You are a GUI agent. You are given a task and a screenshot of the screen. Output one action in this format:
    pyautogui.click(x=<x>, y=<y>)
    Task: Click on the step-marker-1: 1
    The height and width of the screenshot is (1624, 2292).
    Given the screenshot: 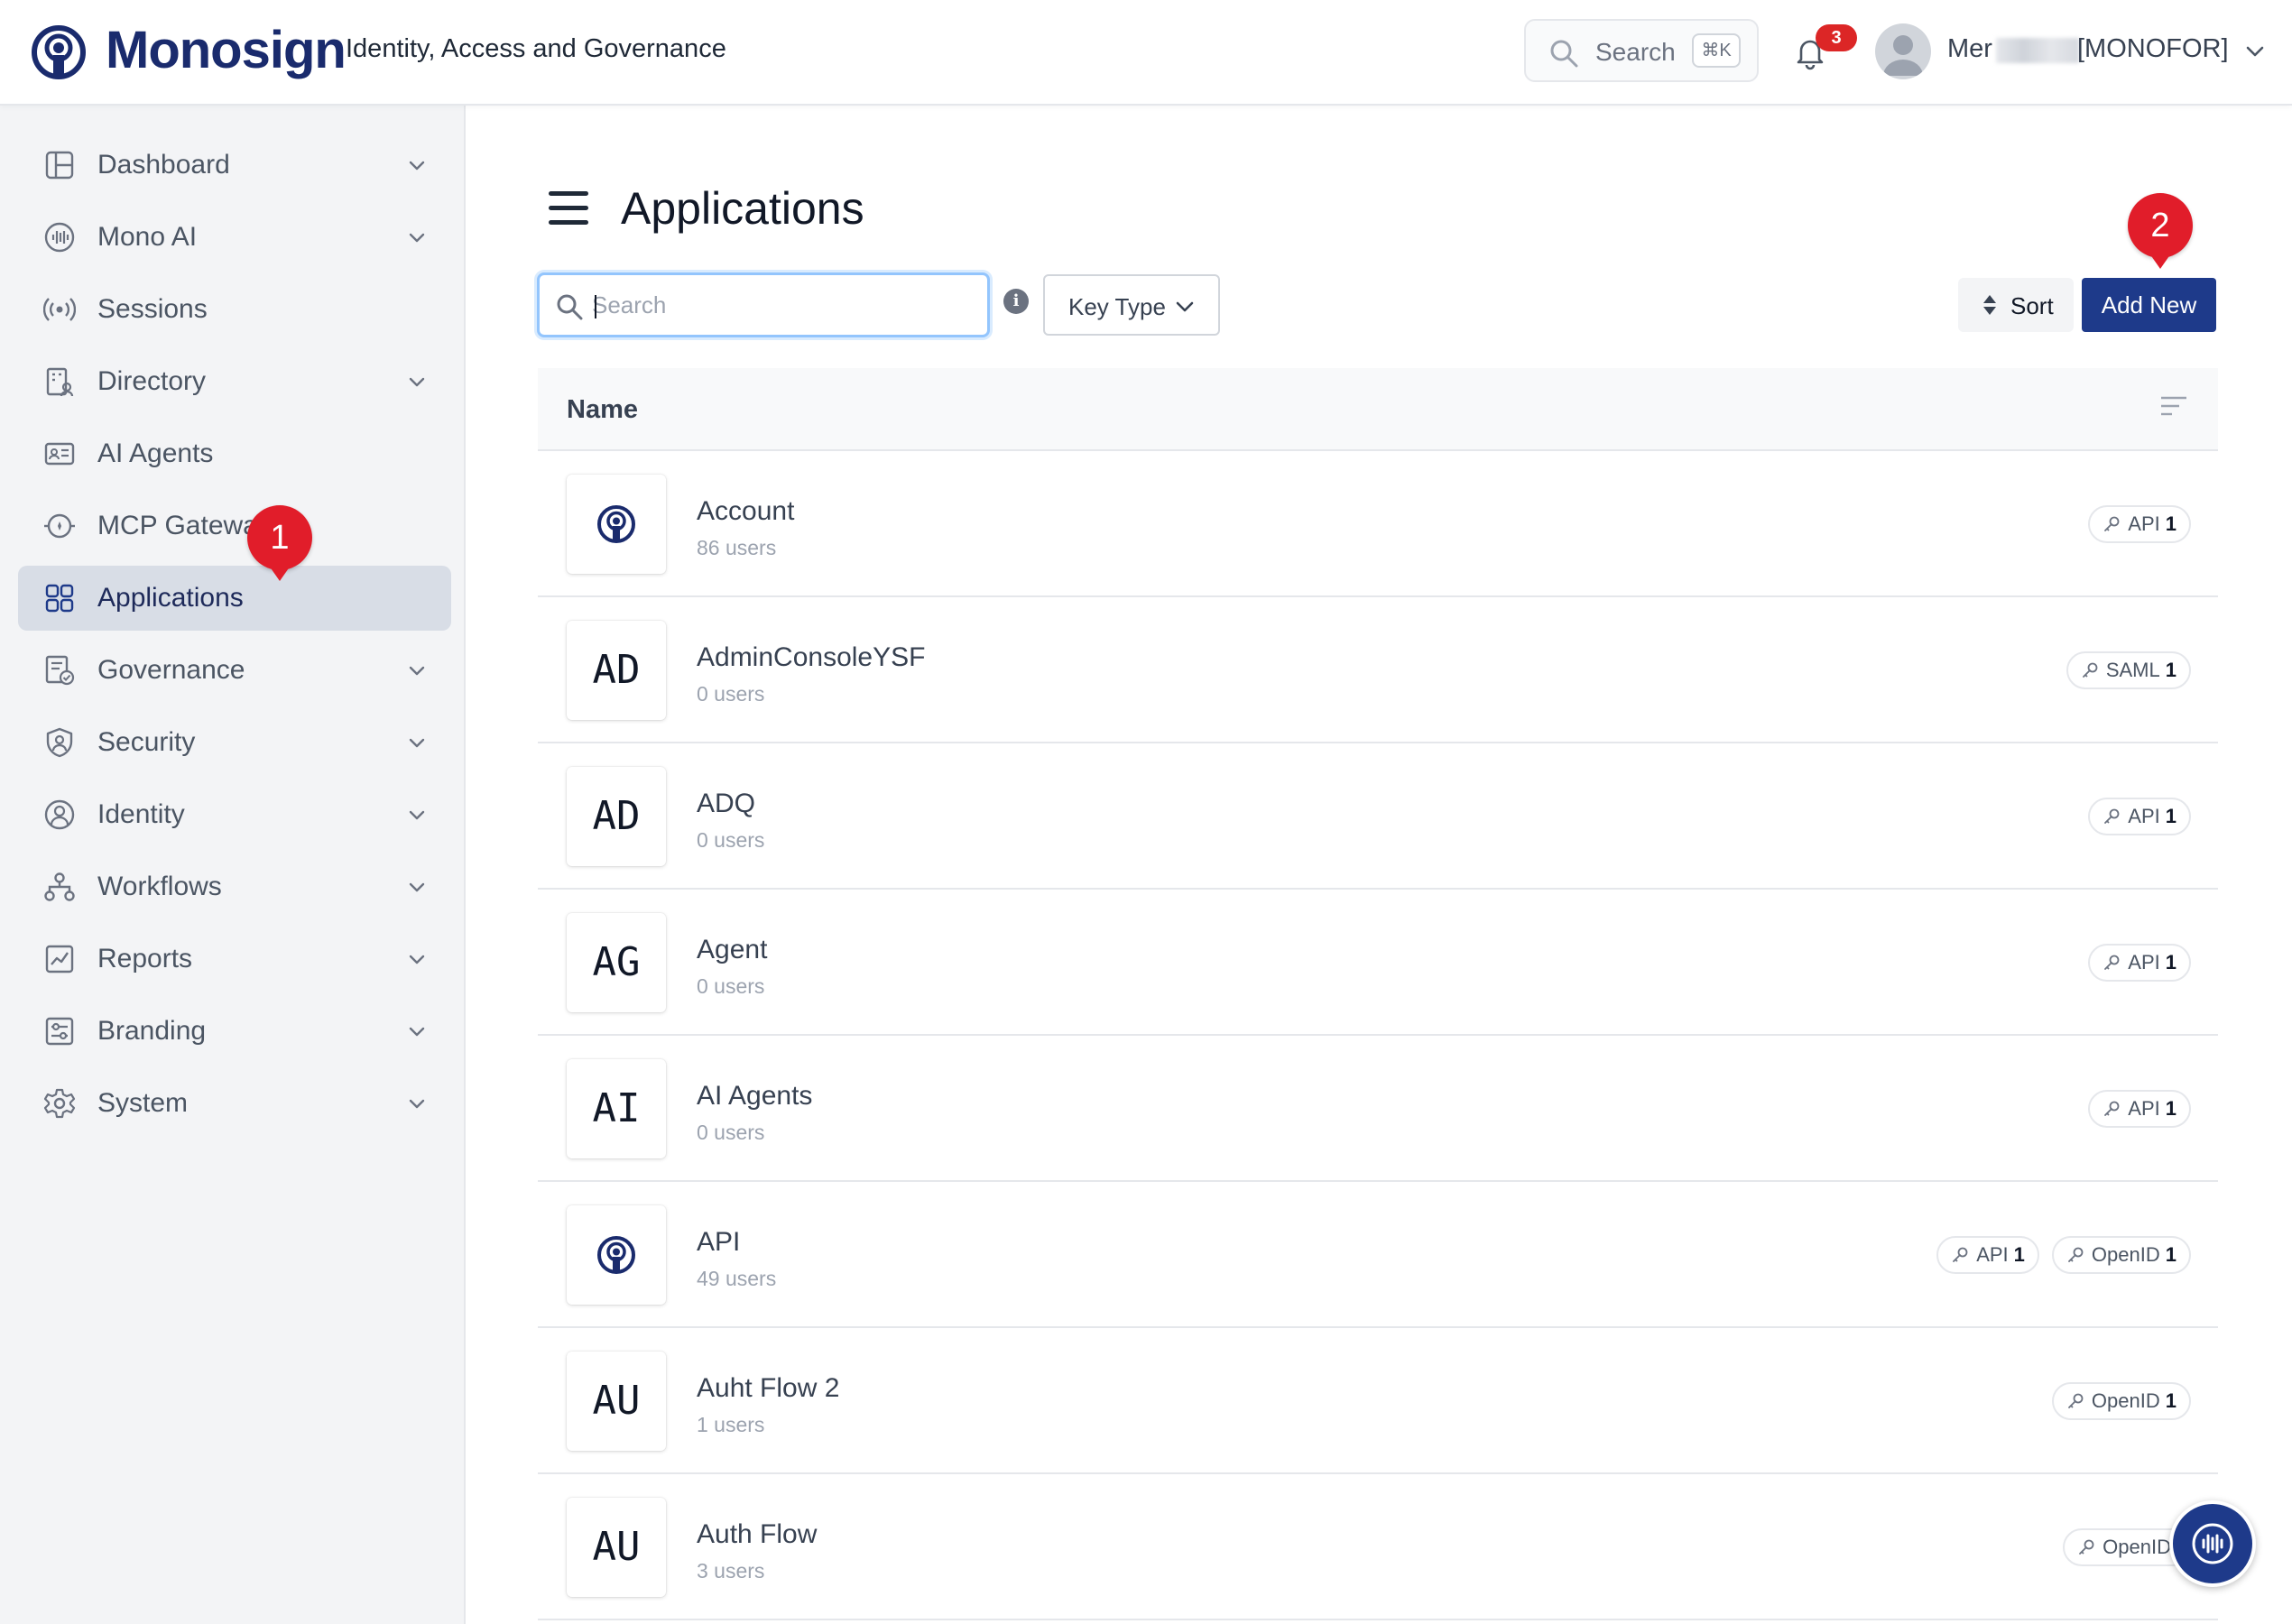 What is the action you would take?
    pyautogui.click(x=279, y=543)
    